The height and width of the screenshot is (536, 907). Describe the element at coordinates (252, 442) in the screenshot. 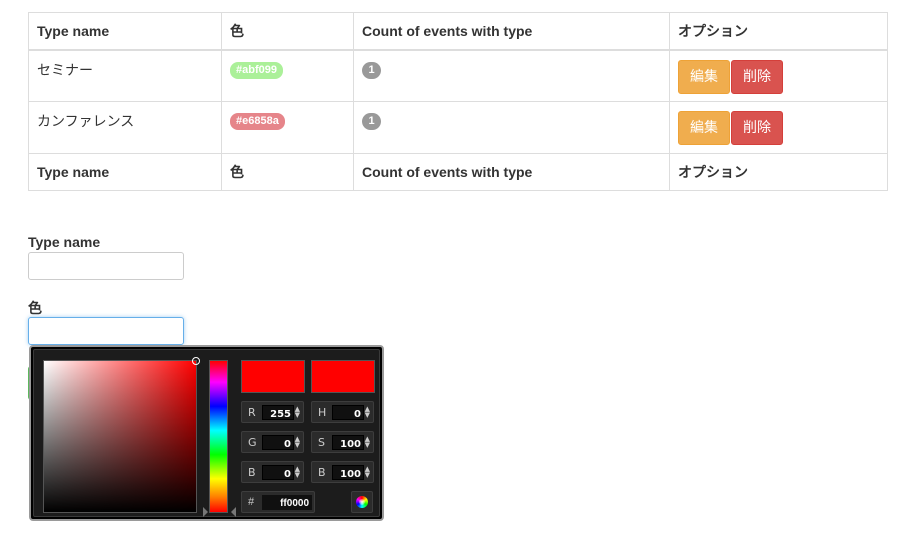

I see `green-label: G` at that location.